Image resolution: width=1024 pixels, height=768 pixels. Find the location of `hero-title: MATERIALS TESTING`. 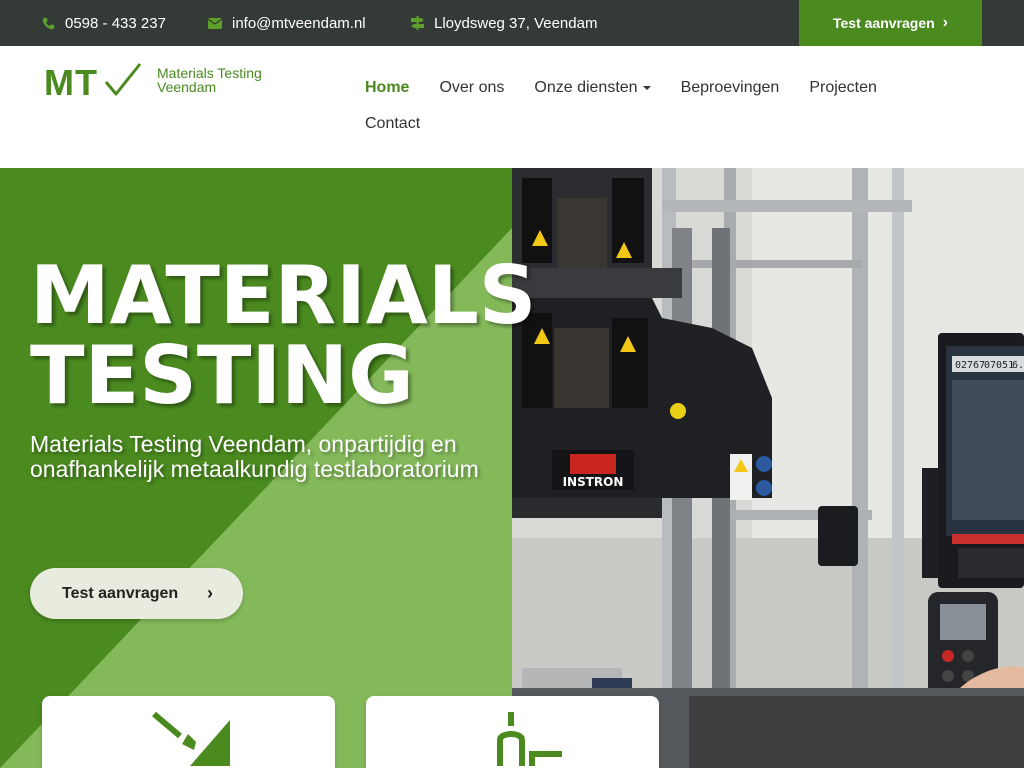

hero-title: MATERIALS TESTING is located at coordinates (283, 336).